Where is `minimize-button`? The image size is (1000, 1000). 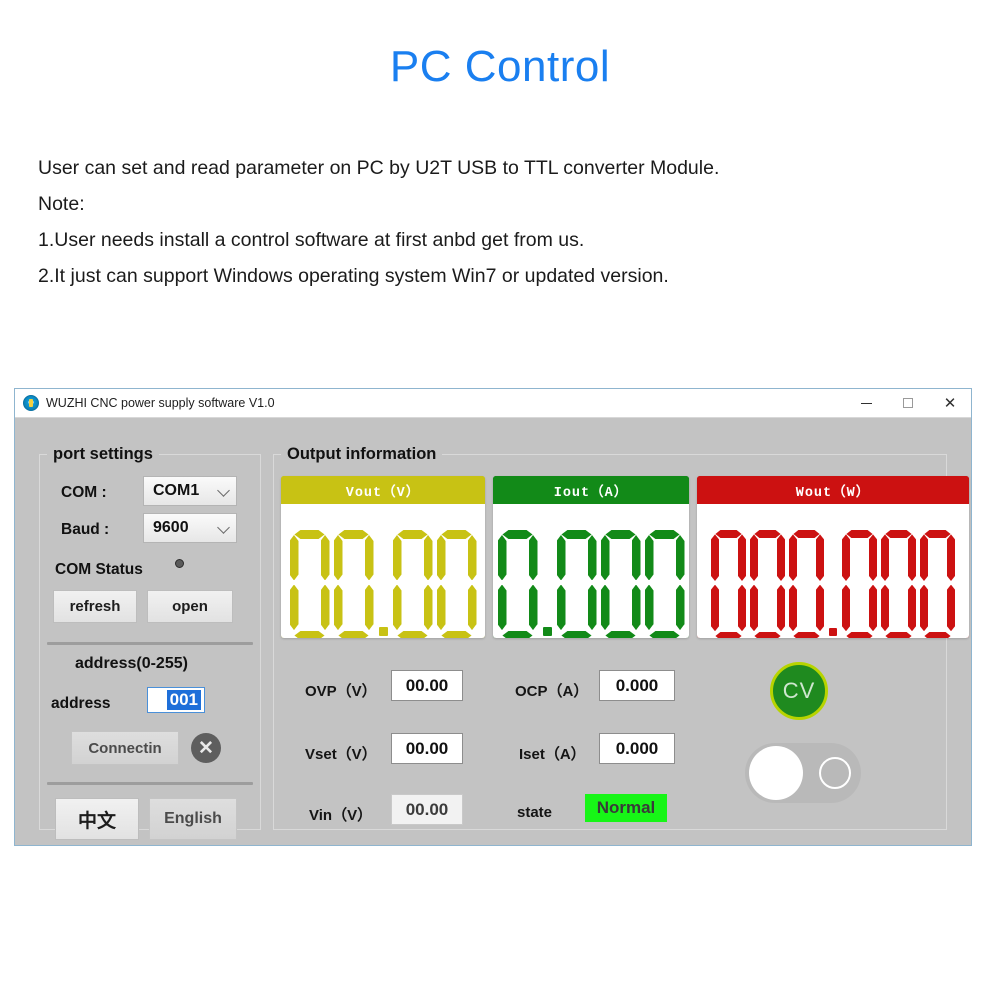
minimize-button is located at coordinates (866, 403).